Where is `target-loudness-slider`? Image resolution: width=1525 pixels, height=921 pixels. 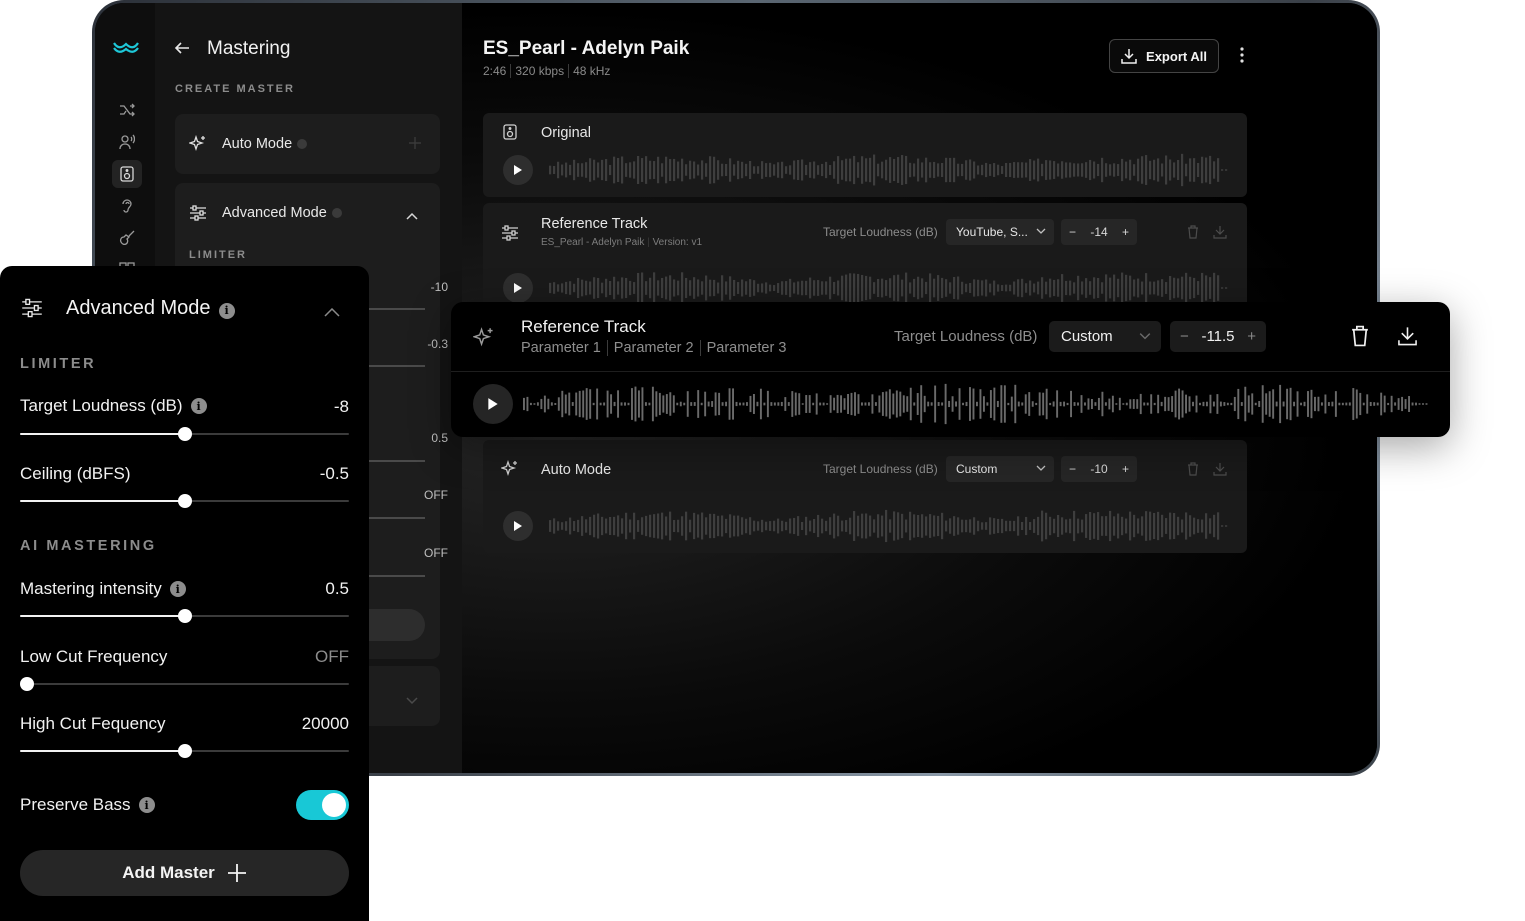 target-loudness-slider is located at coordinates (184, 434).